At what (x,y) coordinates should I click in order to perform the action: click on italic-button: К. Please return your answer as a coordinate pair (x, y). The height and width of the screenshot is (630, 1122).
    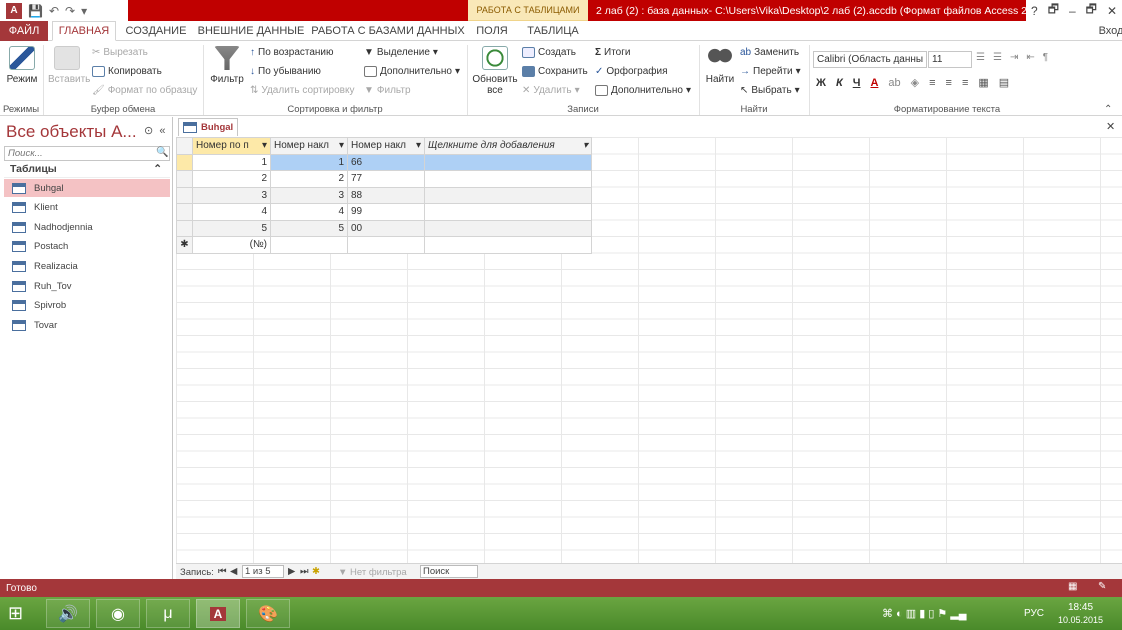
    Looking at the image, I should click on (839, 83).